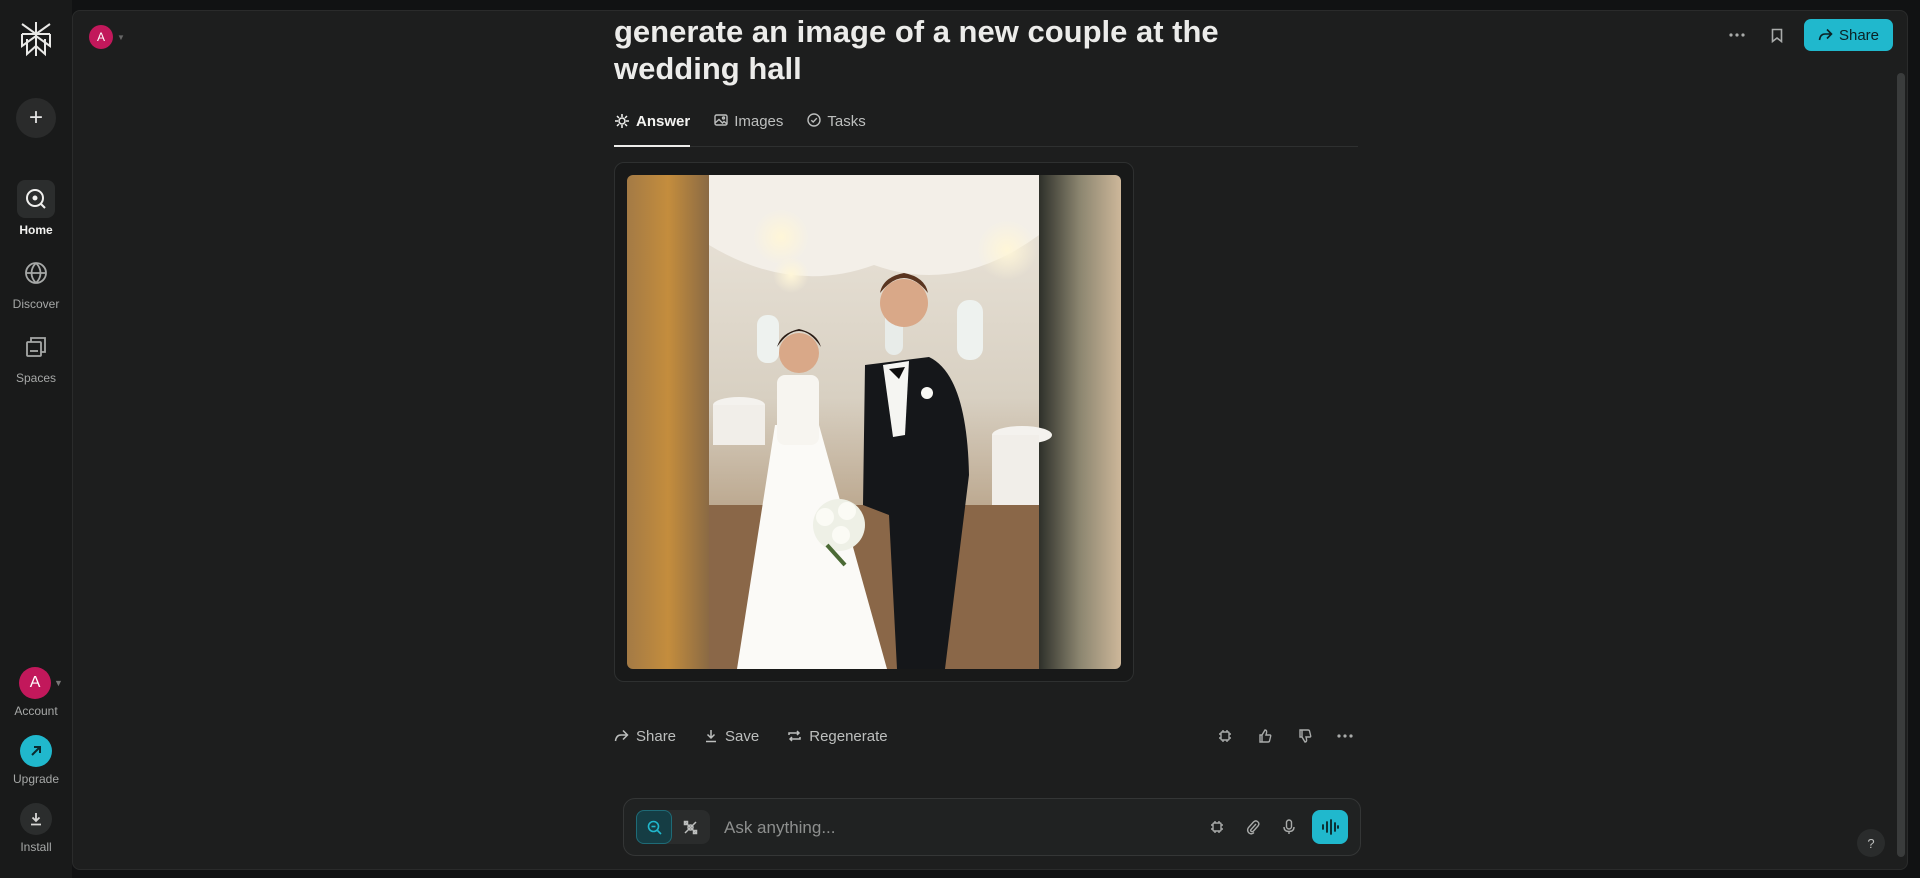  What do you see at coordinates (848, 736) in the screenshot?
I see `regenerate-label: Regenerate` at bounding box center [848, 736].